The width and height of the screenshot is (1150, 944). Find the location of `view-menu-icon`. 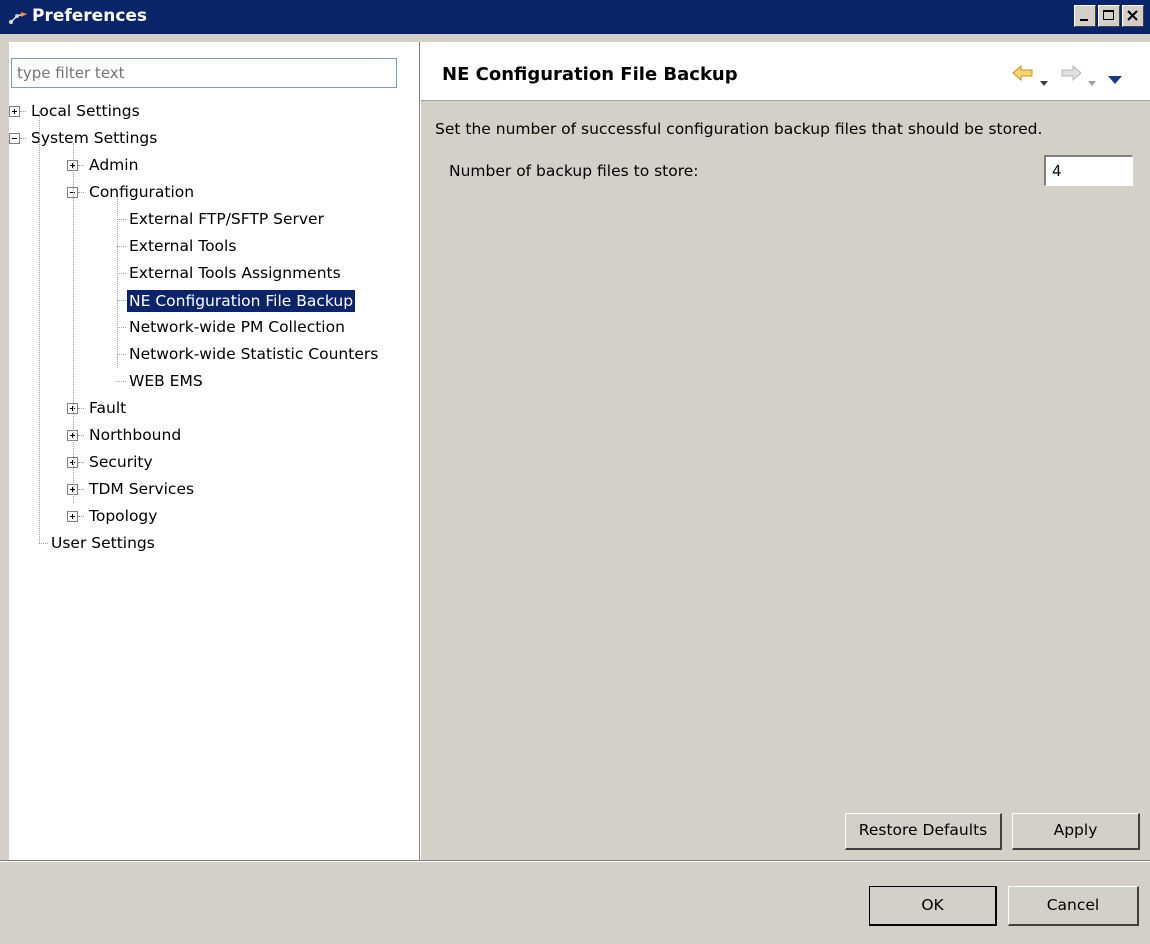

view-menu-icon is located at coordinates (1115, 78).